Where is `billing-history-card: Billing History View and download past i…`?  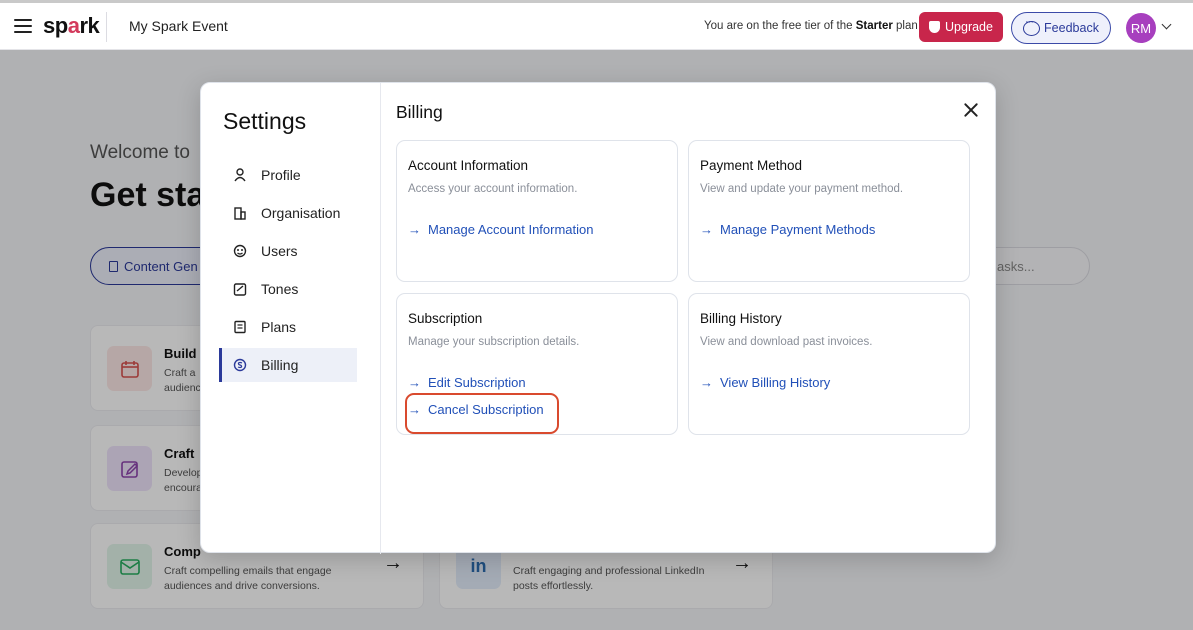 billing-history-card: Billing History View and download past i… is located at coordinates (829, 364).